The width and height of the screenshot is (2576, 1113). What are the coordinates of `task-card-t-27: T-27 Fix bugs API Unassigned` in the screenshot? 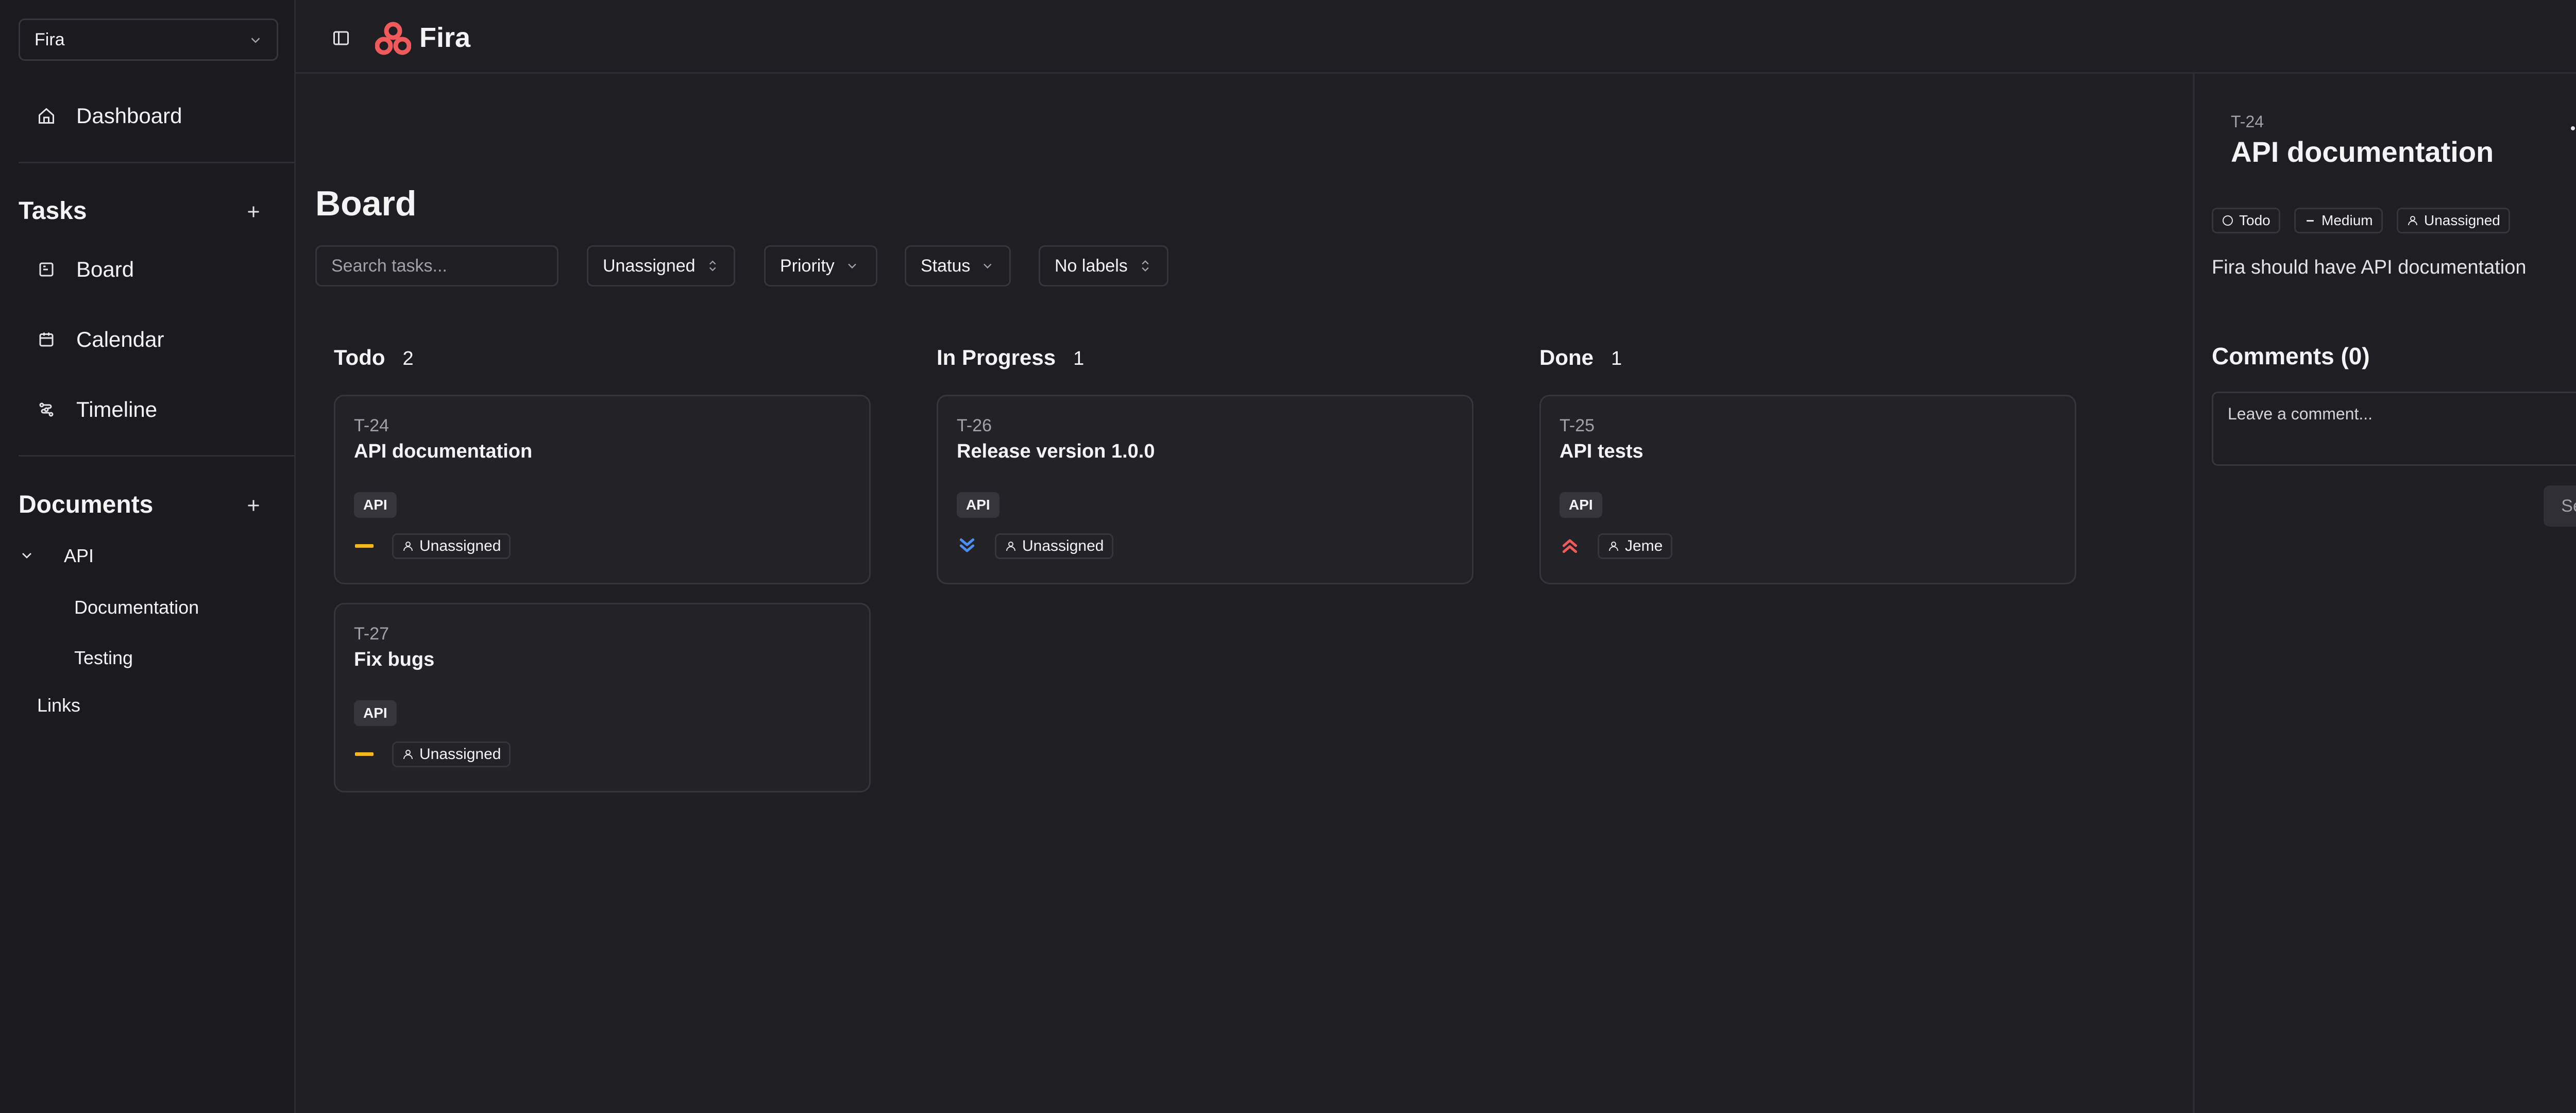 It's located at (602, 697).